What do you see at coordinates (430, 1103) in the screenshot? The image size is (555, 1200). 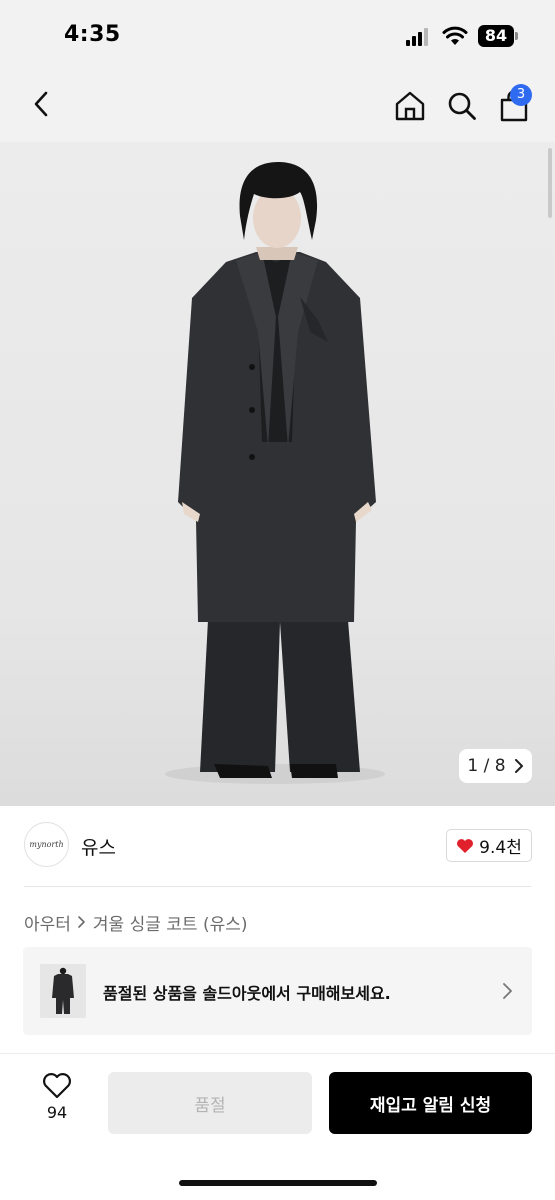 I see `restock-alert-button: 재입고 알림 신청` at bounding box center [430, 1103].